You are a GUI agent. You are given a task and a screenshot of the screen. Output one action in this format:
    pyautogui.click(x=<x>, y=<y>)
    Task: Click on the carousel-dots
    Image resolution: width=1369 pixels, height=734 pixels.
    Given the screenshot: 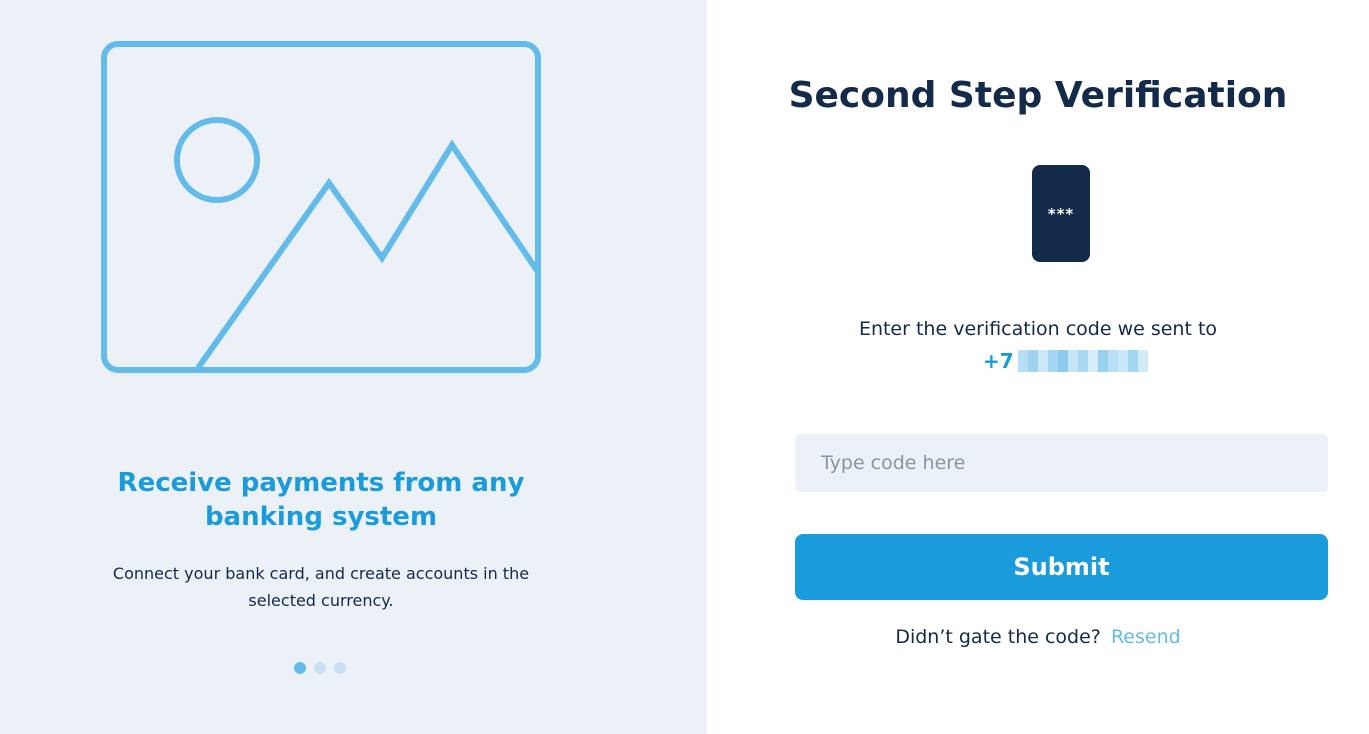 What is the action you would take?
    pyautogui.click(x=320, y=668)
    